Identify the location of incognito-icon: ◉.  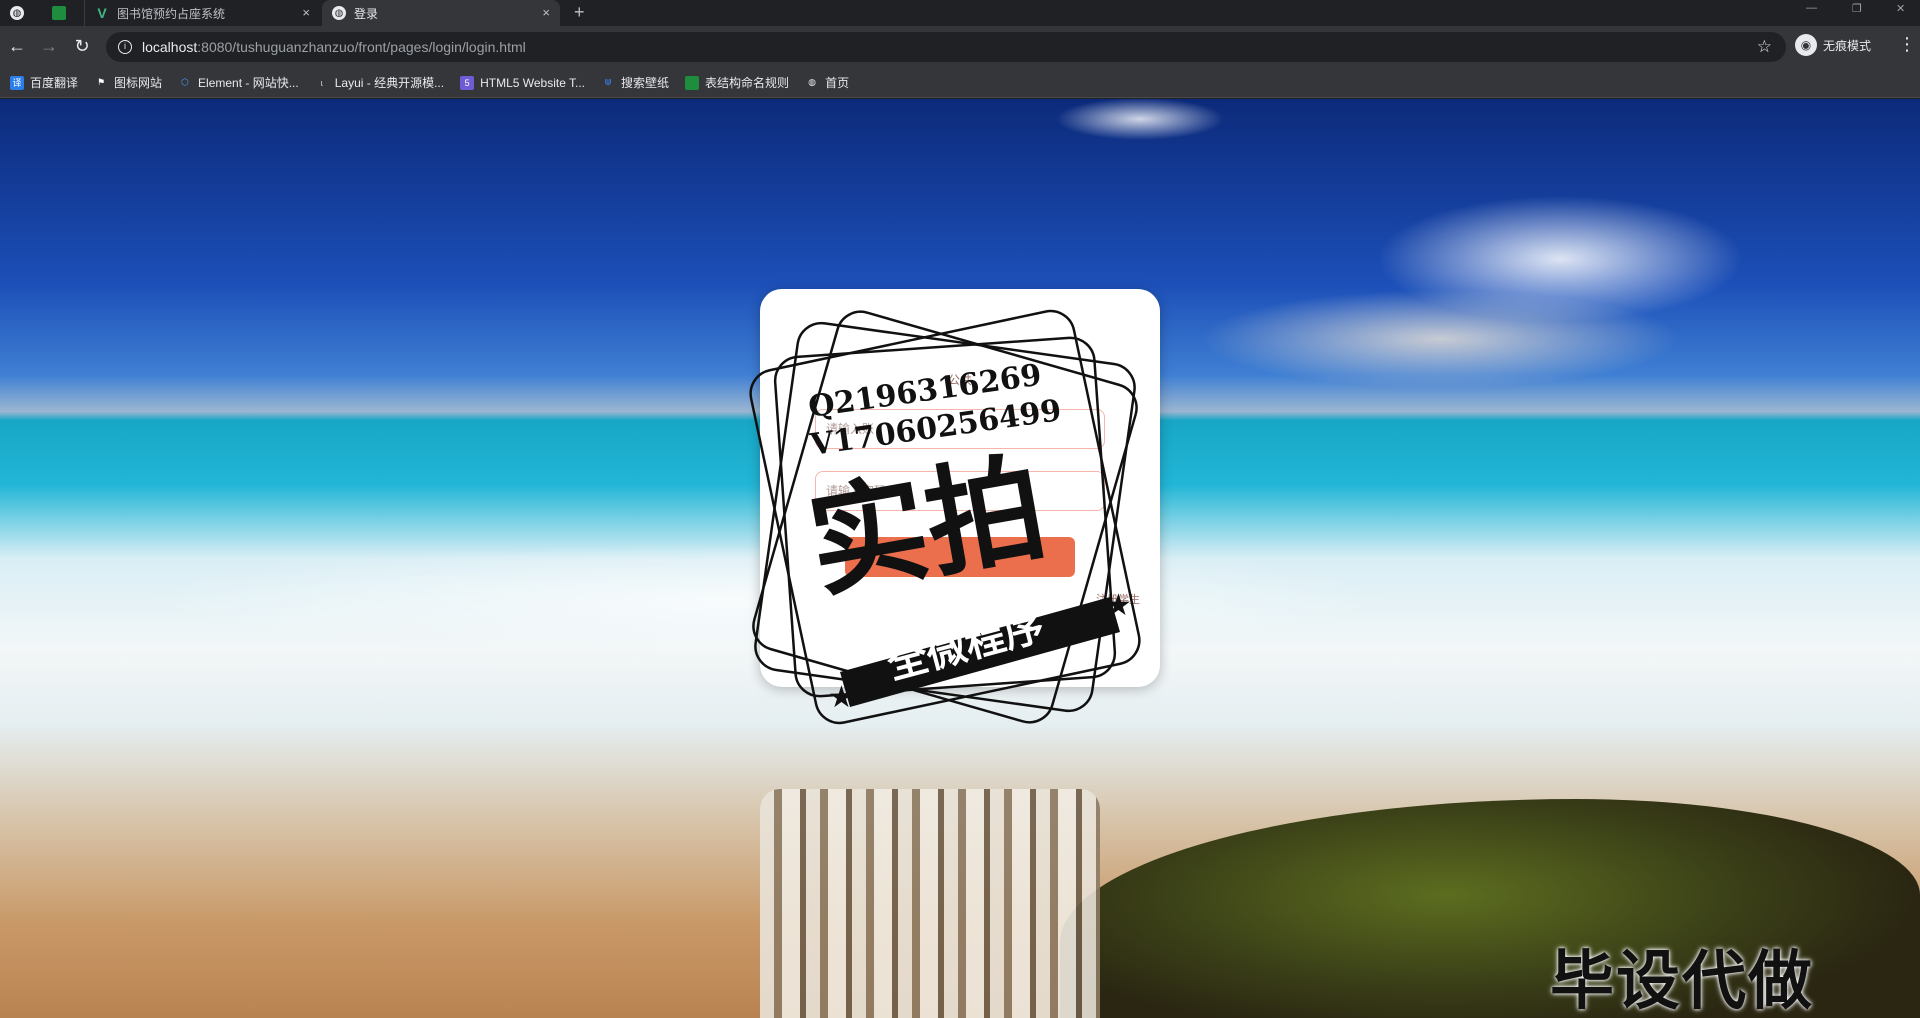
(1806, 45).